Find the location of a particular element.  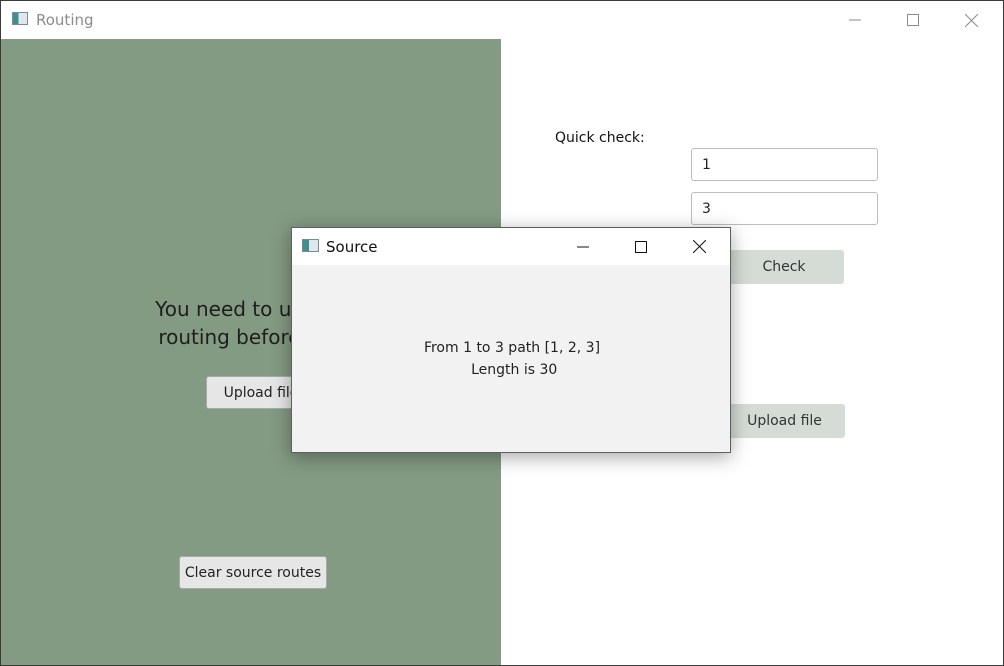

route-result-message: From 1 to 3 path [1, 2, 3] Length is 30 is located at coordinates (512, 359).